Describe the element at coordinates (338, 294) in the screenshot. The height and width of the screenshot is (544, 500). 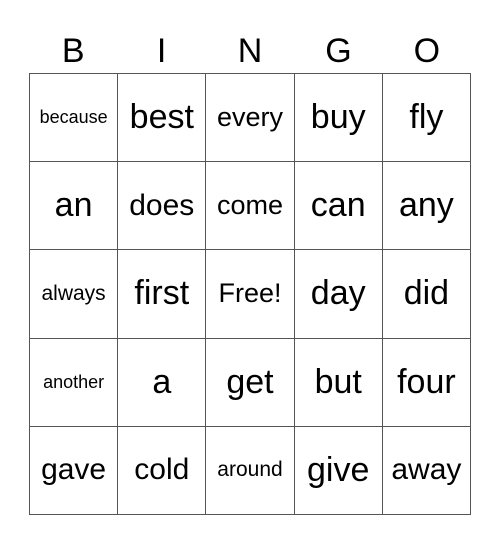
I see `bingo-cell: day` at that location.